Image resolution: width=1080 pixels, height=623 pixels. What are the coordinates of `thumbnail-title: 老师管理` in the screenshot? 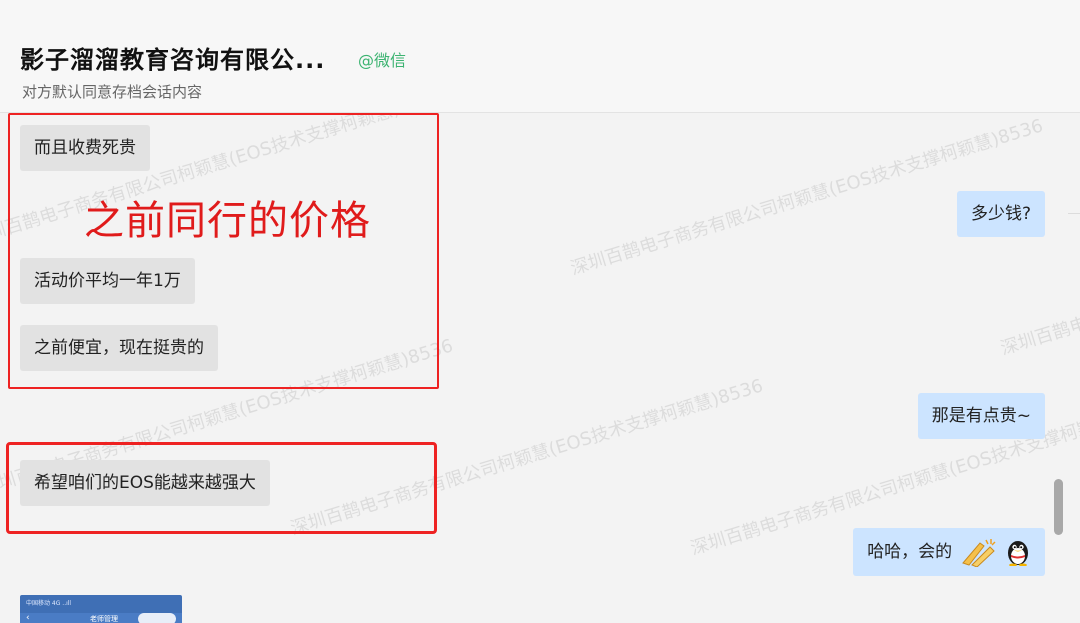 It's located at (104, 619).